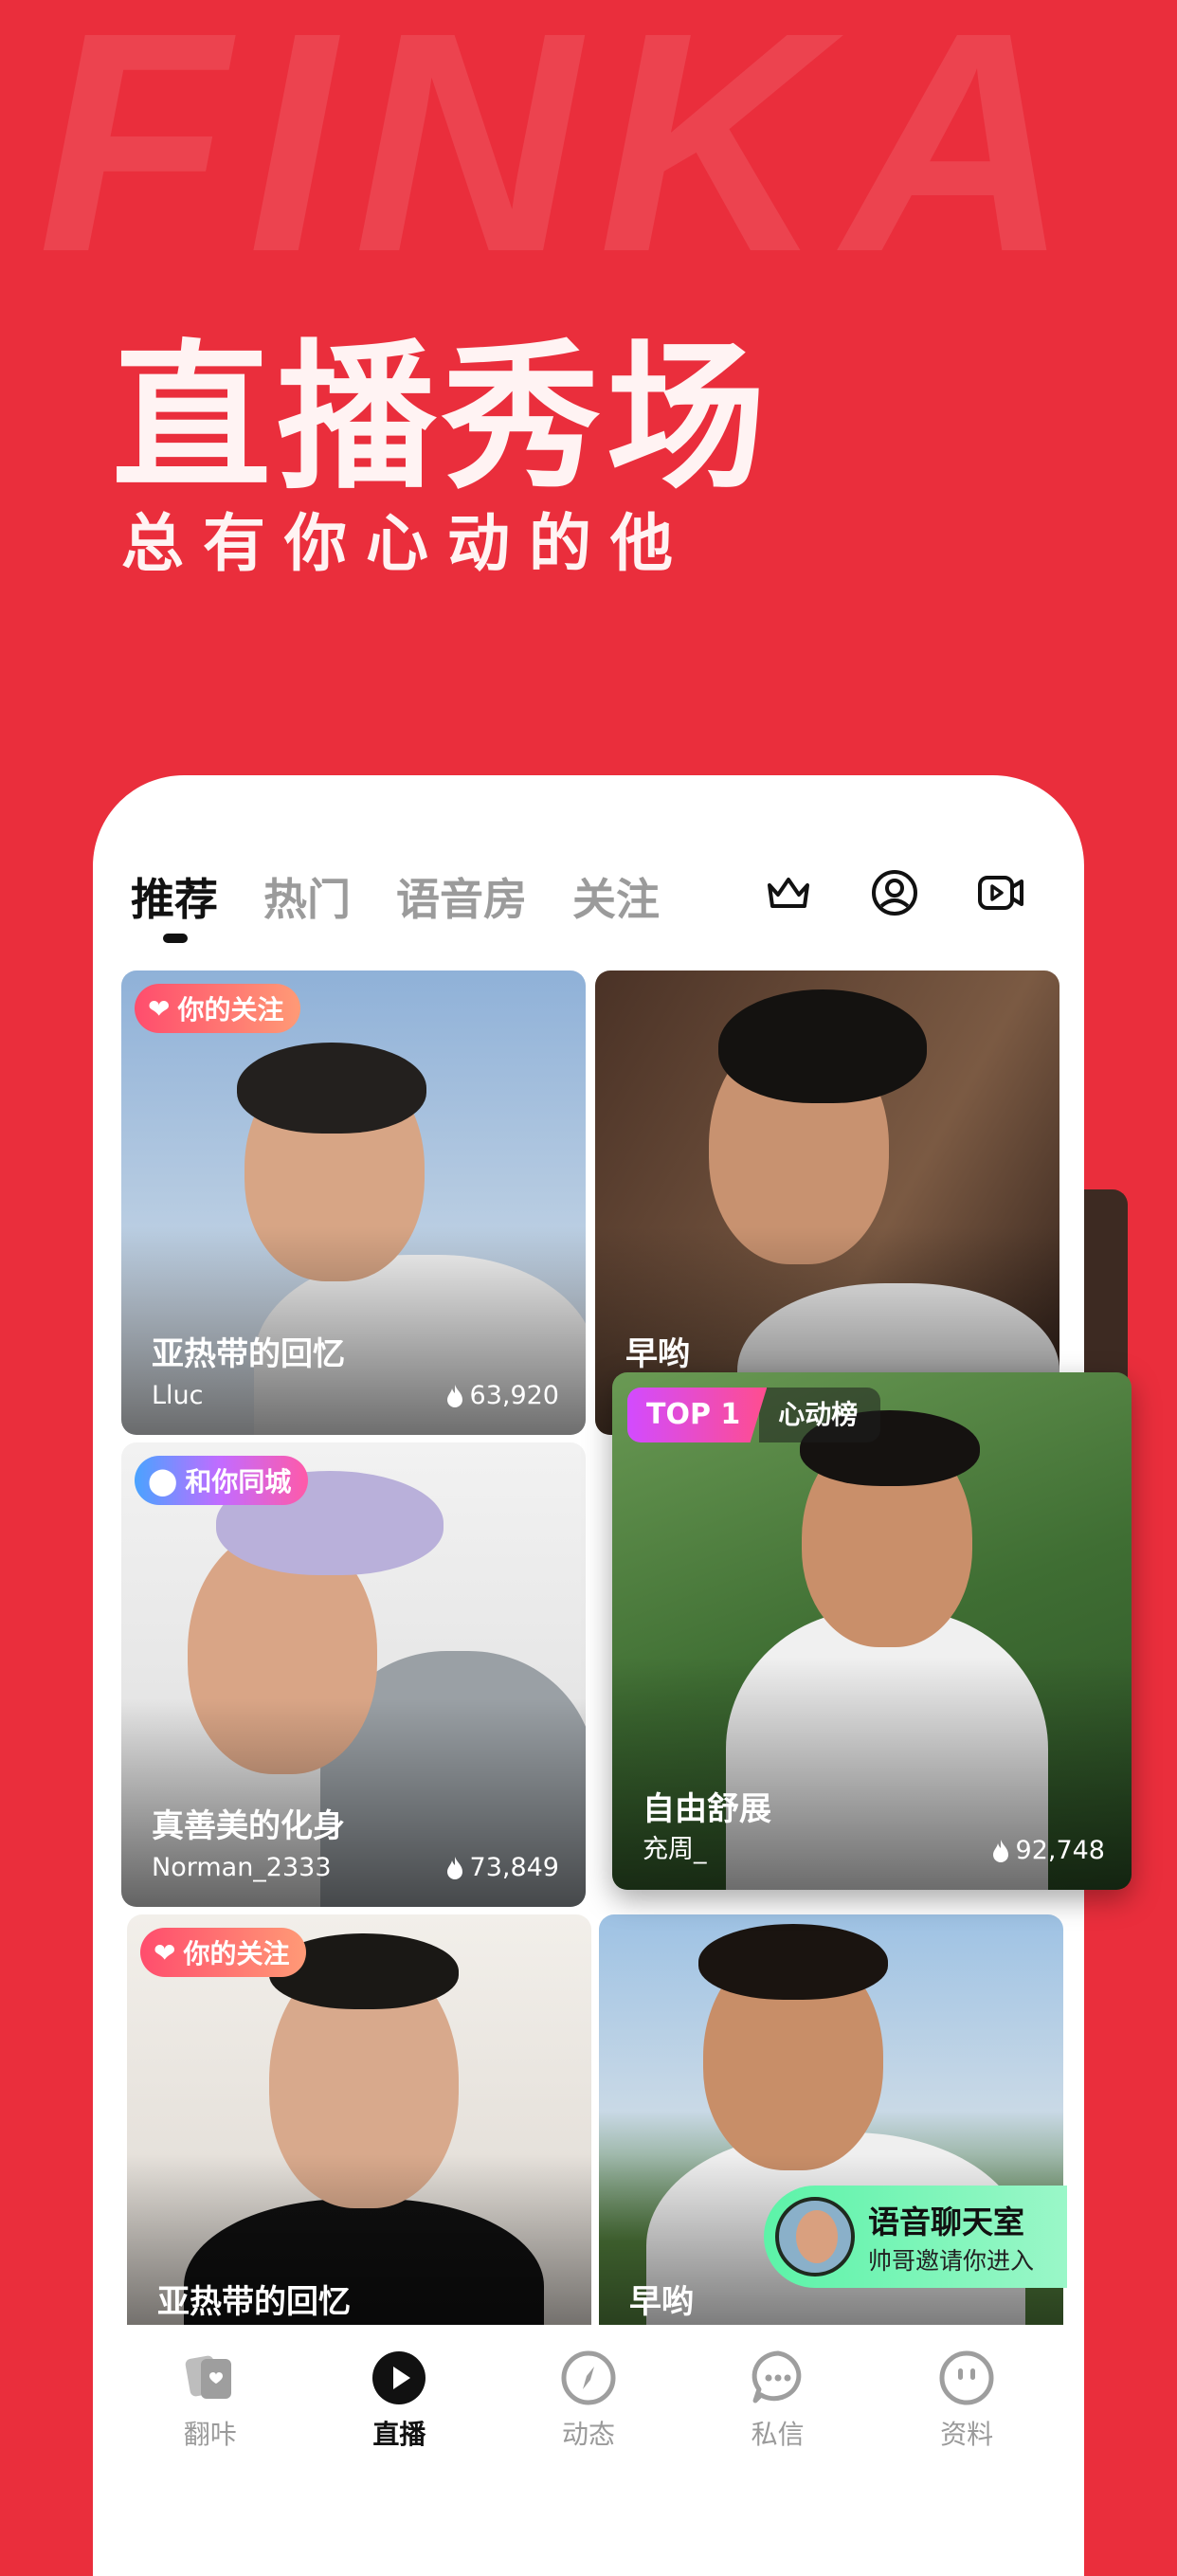 The image size is (1177, 2576). What do you see at coordinates (163, 1480) in the screenshot?
I see `location-pin-icon: ⬤` at bounding box center [163, 1480].